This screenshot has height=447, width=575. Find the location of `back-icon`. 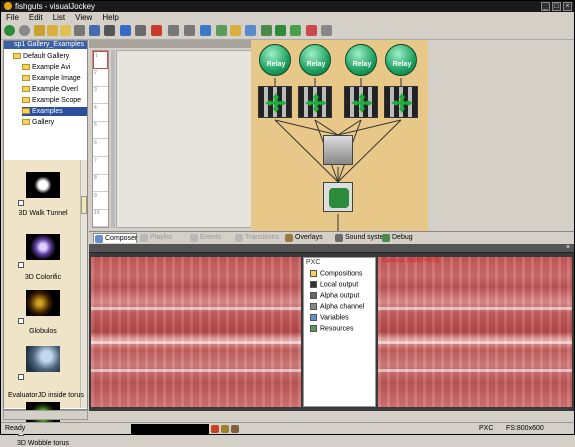

back-icon is located at coordinates (10, 30).